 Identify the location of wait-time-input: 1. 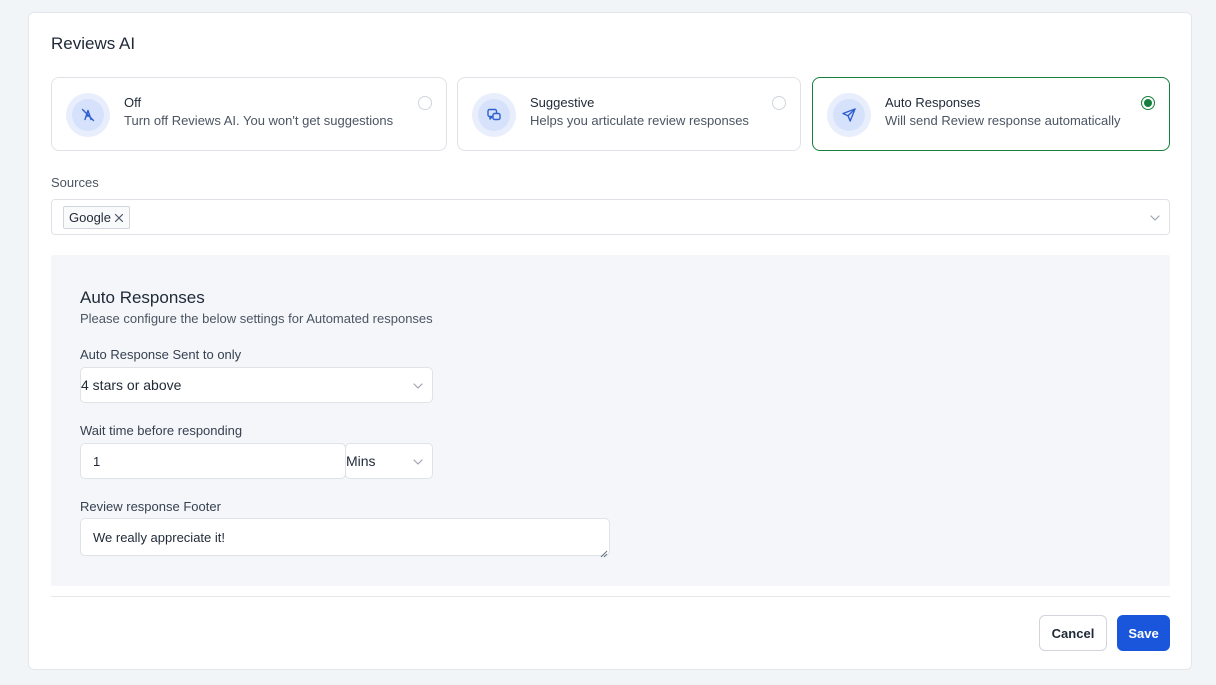
(213, 461).